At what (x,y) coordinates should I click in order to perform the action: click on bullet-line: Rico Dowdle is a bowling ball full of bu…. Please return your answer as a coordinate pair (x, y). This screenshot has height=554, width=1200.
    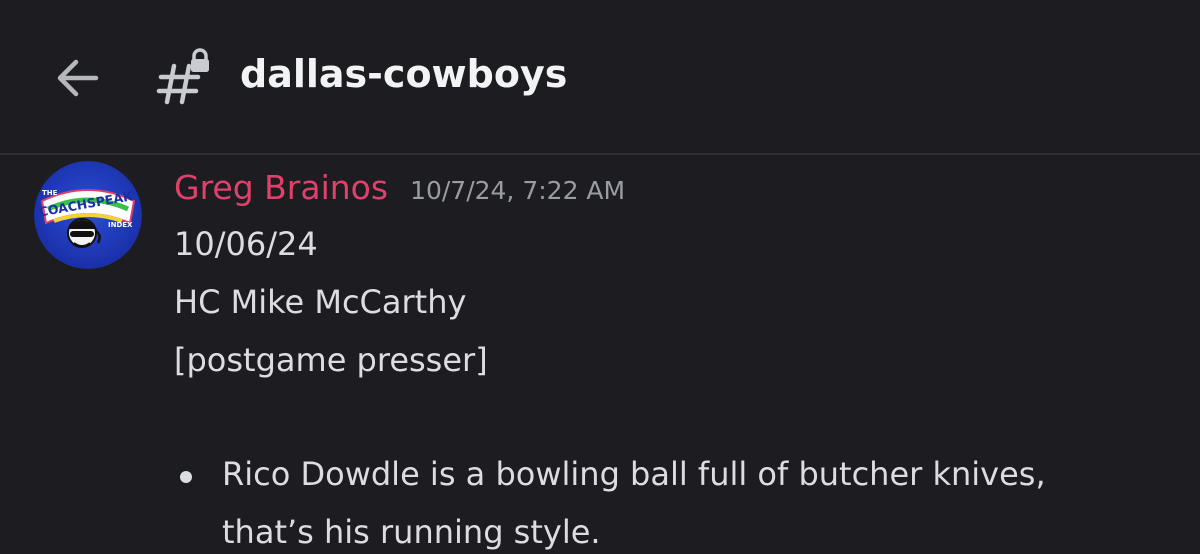
    Looking at the image, I should click on (634, 474).